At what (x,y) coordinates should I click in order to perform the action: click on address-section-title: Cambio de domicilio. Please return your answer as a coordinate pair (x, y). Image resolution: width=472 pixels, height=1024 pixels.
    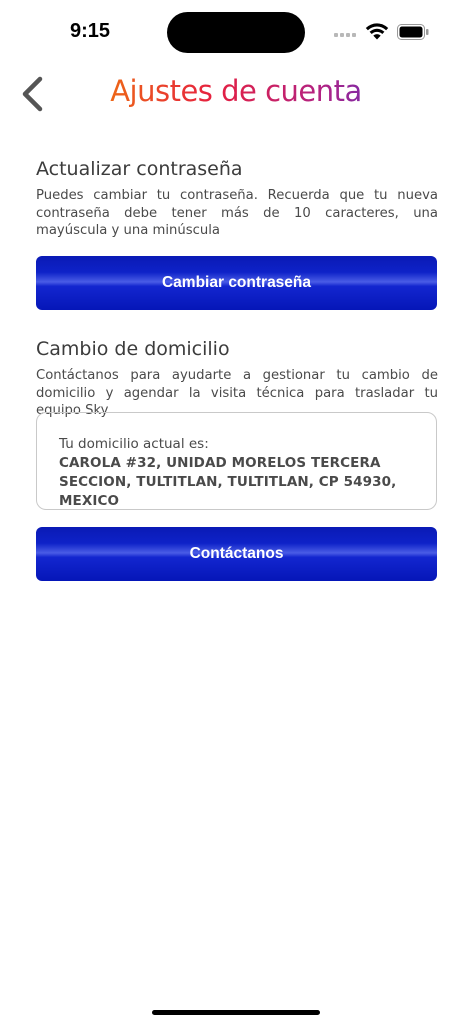
    Looking at the image, I should click on (133, 349).